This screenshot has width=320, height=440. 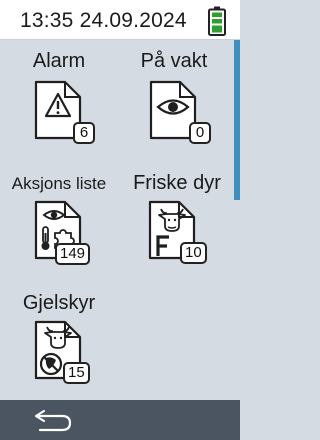 What do you see at coordinates (76, 373) in the screenshot?
I see `count-badge: 15` at bounding box center [76, 373].